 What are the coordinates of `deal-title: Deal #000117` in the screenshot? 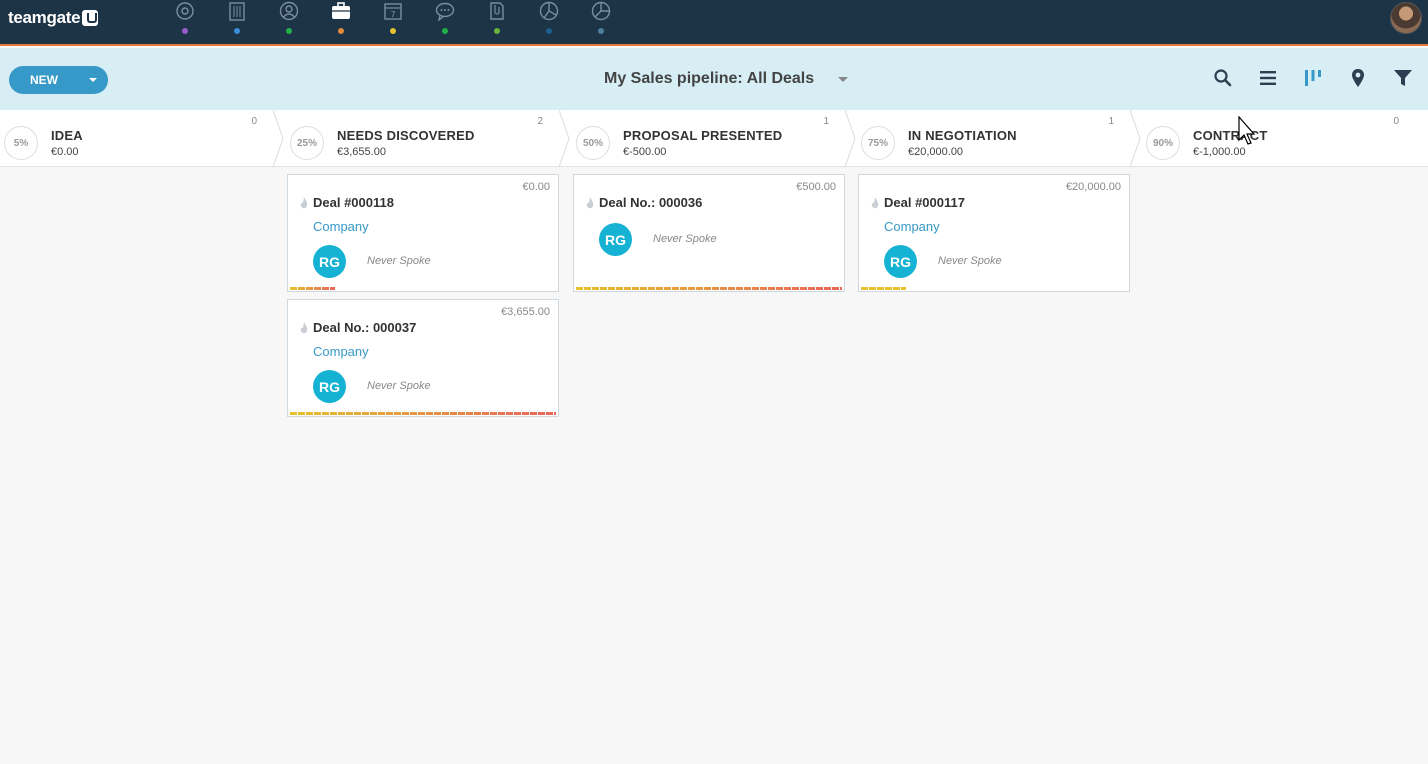 It's located at (924, 202).